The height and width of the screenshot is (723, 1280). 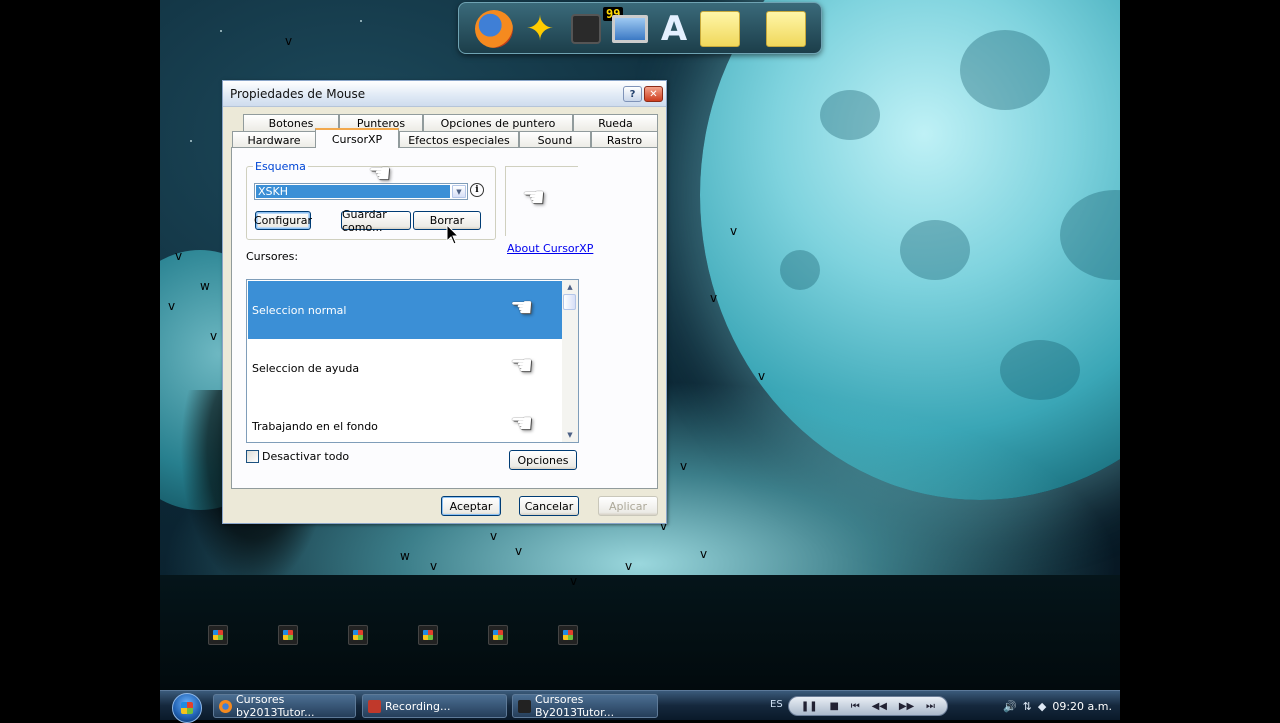 What do you see at coordinates (534, 198) in the screenshot?
I see `preview-cursor-icon: ☚` at bounding box center [534, 198].